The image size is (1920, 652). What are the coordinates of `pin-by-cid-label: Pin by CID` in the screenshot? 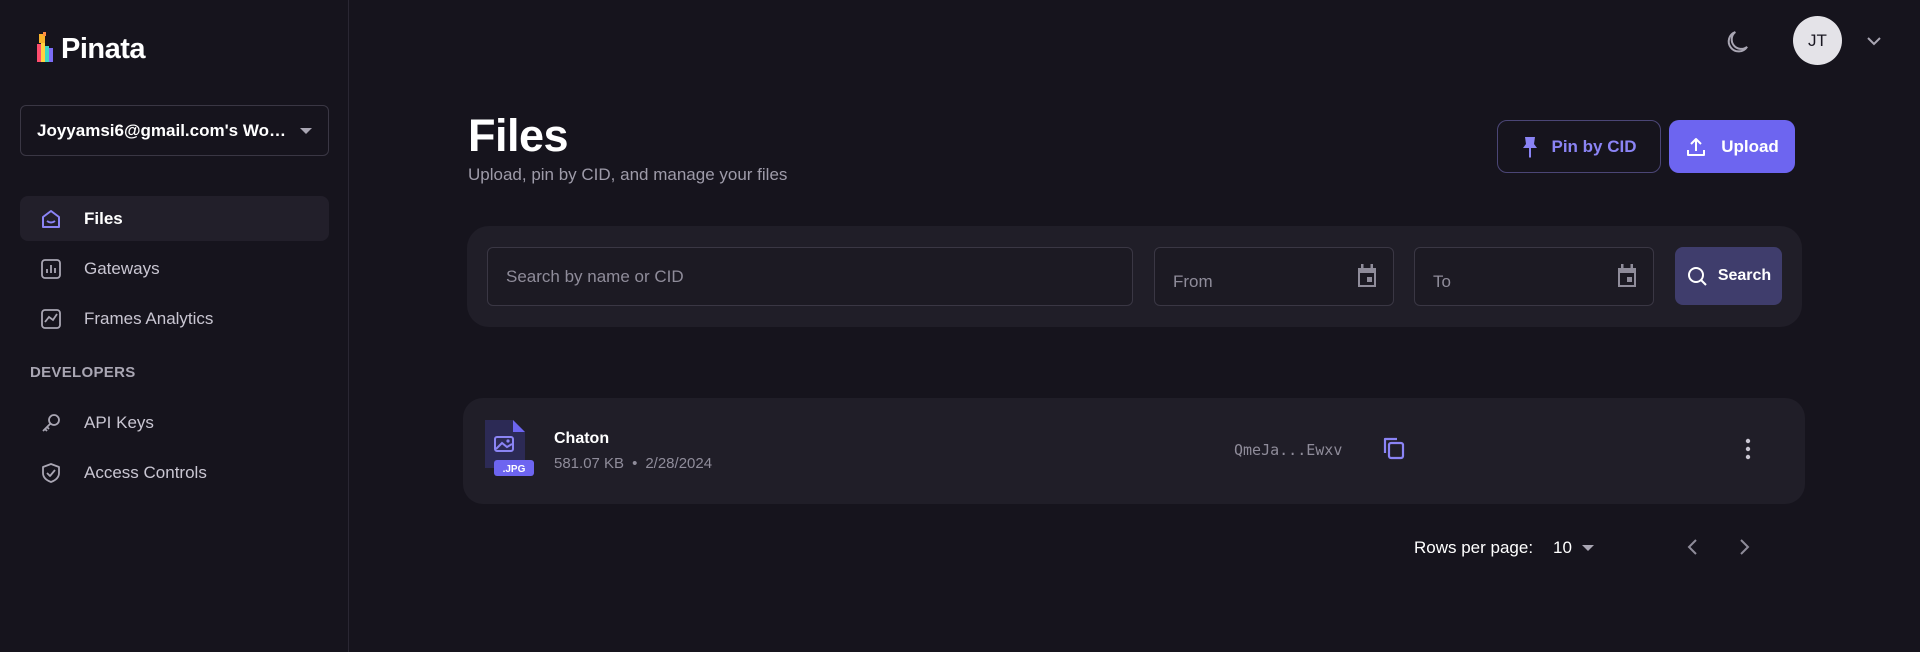 It's located at (1594, 146).